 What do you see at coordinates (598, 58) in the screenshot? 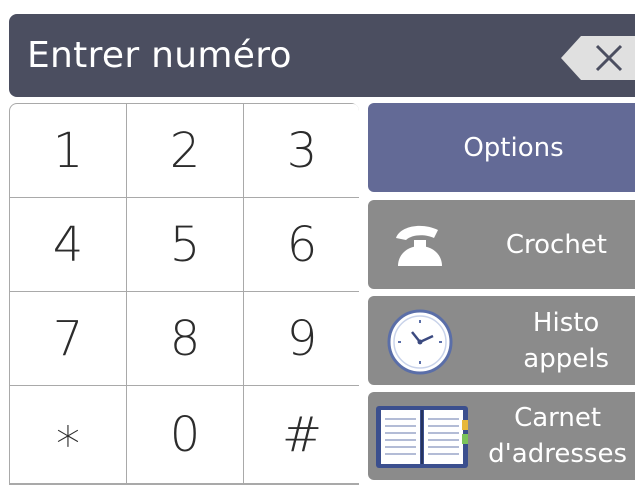
I see `backspace-icon` at bounding box center [598, 58].